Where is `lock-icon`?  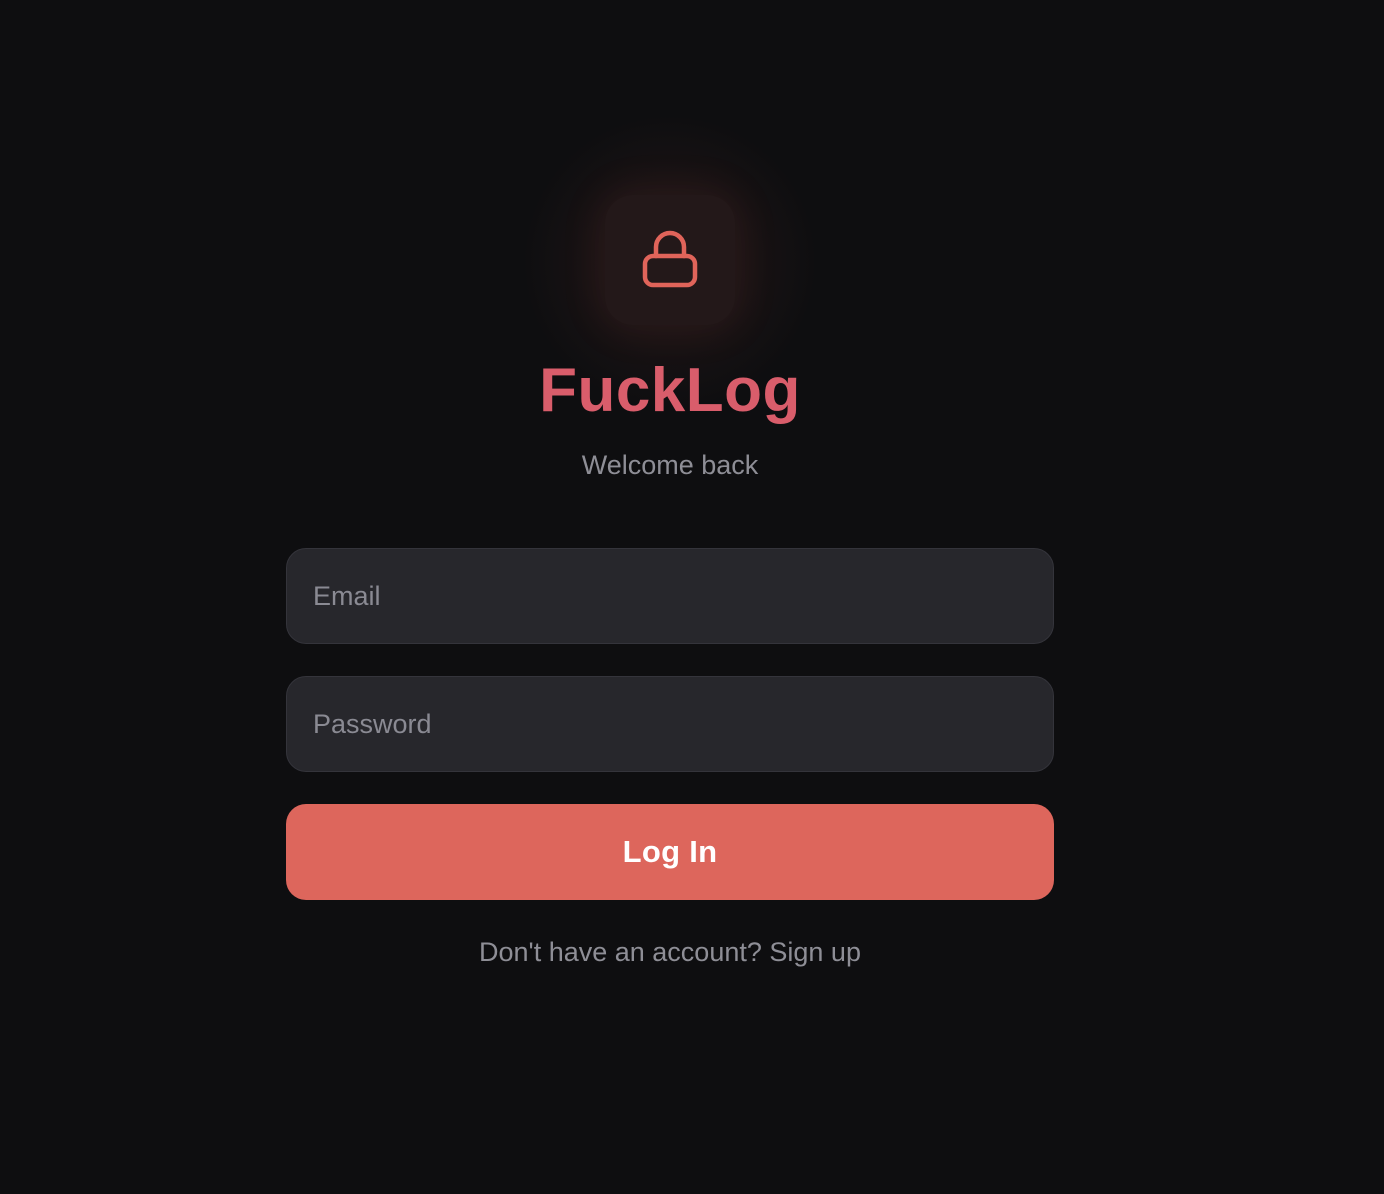
lock-icon is located at coordinates (670, 260).